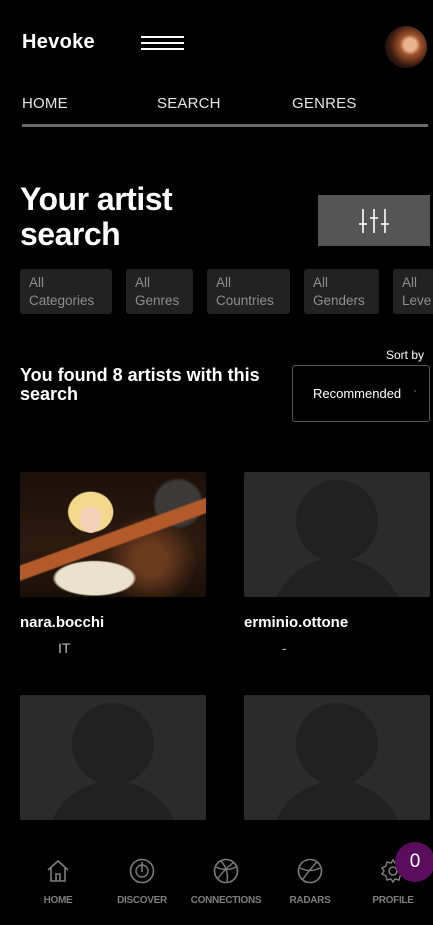  What do you see at coordinates (414, 862) in the screenshot?
I see `notification-badge: 0` at bounding box center [414, 862].